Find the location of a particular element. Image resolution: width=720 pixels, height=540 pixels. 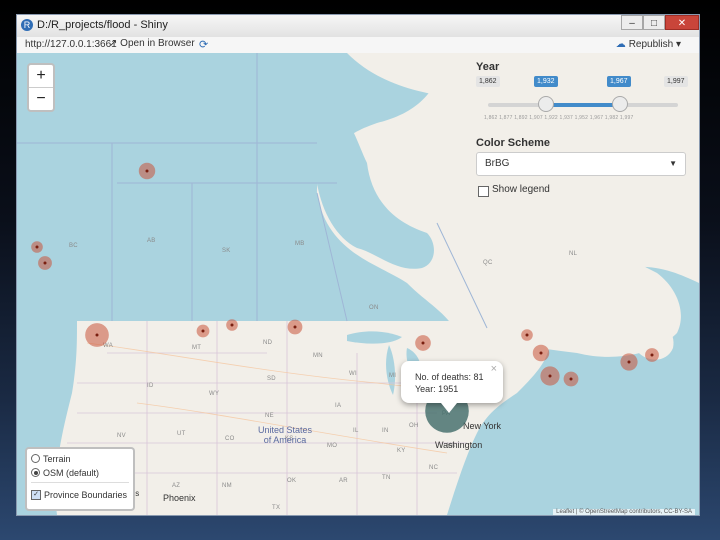

terrain-radio is located at coordinates (35, 459).